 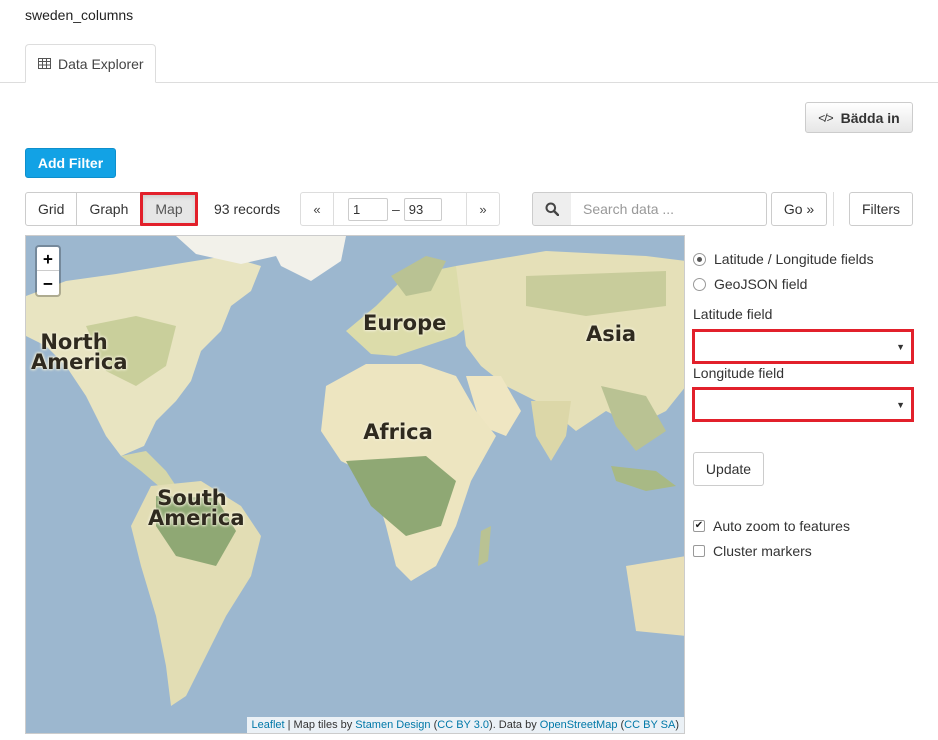 What do you see at coordinates (422, 209) in the screenshot?
I see `pager-to-input` at bounding box center [422, 209].